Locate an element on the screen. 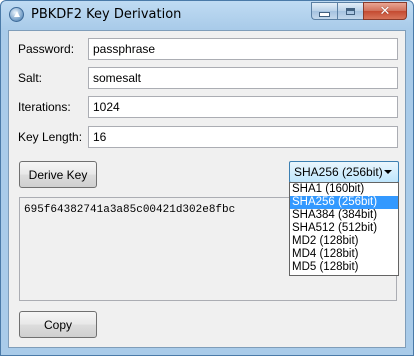 The width and height of the screenshot is (414, 356). iterations-label: Iterations: is located at coordinates (44, 107).